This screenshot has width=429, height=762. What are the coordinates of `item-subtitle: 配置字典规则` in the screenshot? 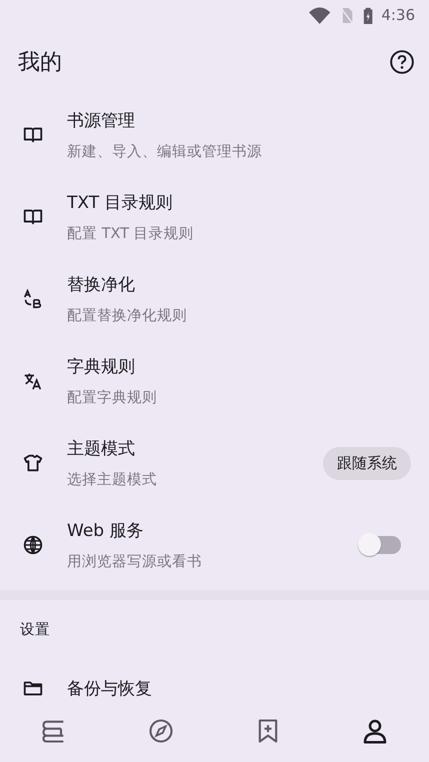 It's located at (112, 397).